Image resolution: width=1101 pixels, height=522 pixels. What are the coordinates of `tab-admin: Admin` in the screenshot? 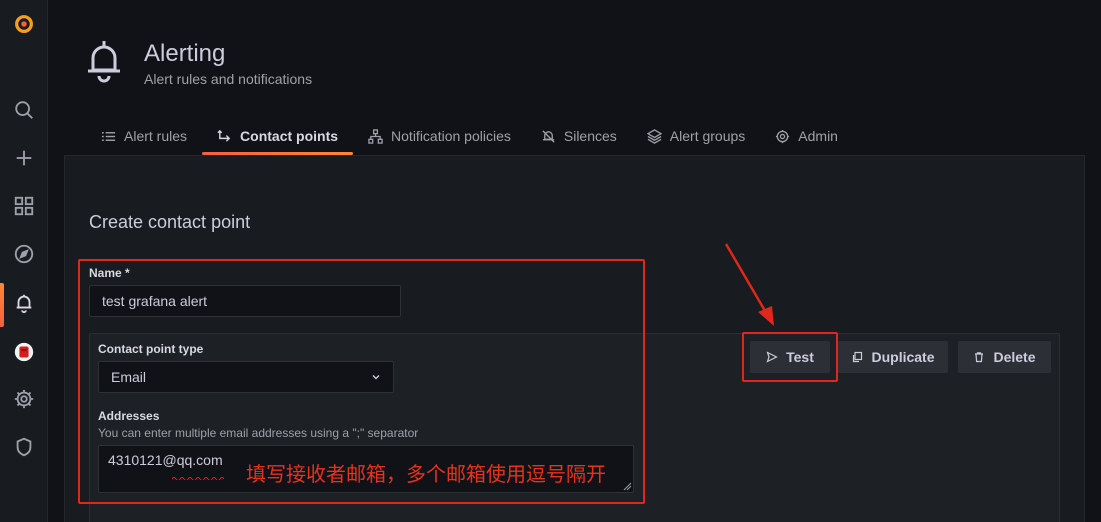 It's located at (806, 136).